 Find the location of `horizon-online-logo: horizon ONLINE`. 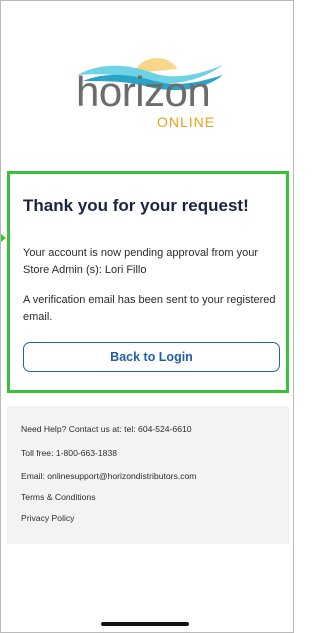

horizon-online-logo: horizon ONLINE is located at coordinates (153, 92).